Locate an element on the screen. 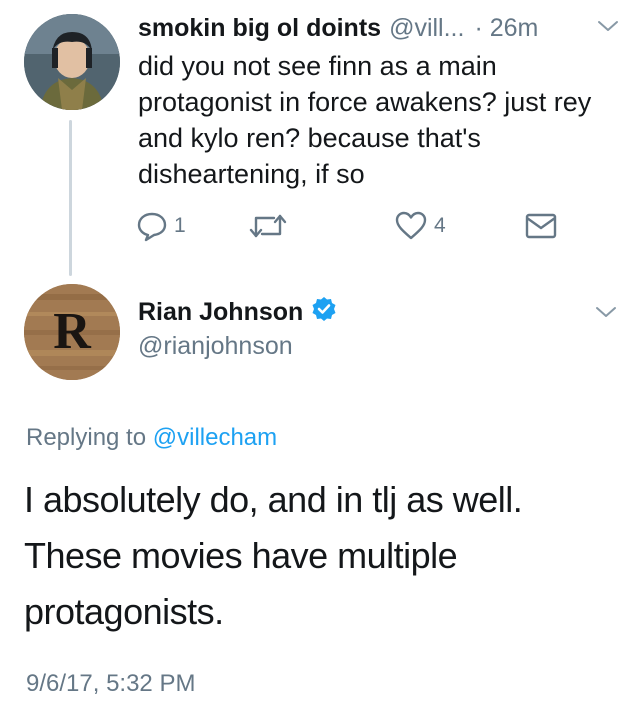  verified-badge is located at coordinates (324, 312).